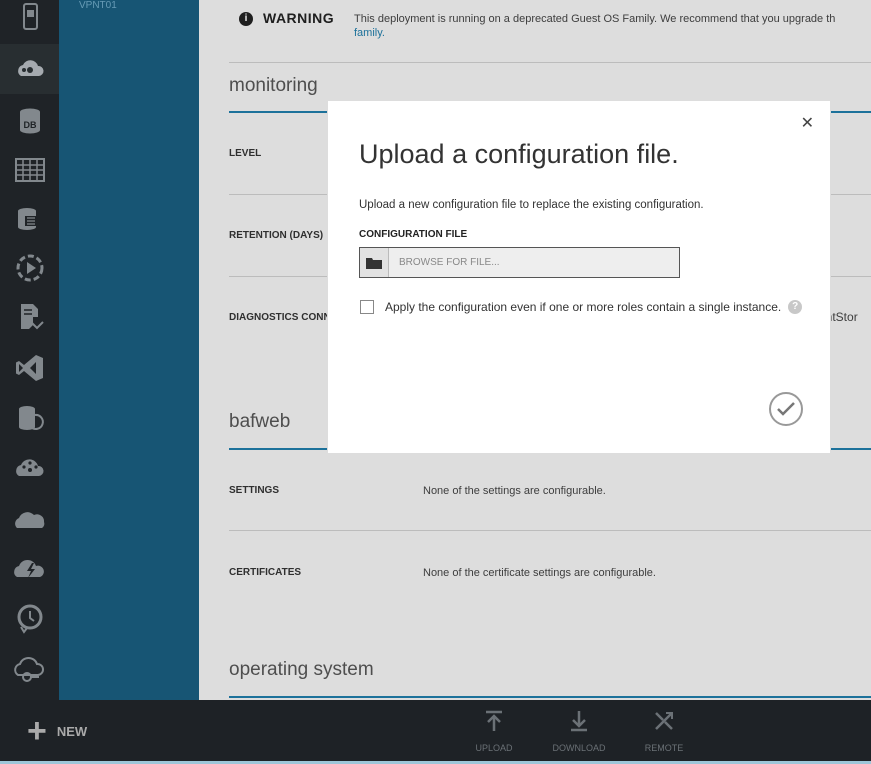  What do you see at coordinates (129, 350) in the screenshot?
I see `sub-nav-panel: VPNT01` at bounding box center [129, 350].